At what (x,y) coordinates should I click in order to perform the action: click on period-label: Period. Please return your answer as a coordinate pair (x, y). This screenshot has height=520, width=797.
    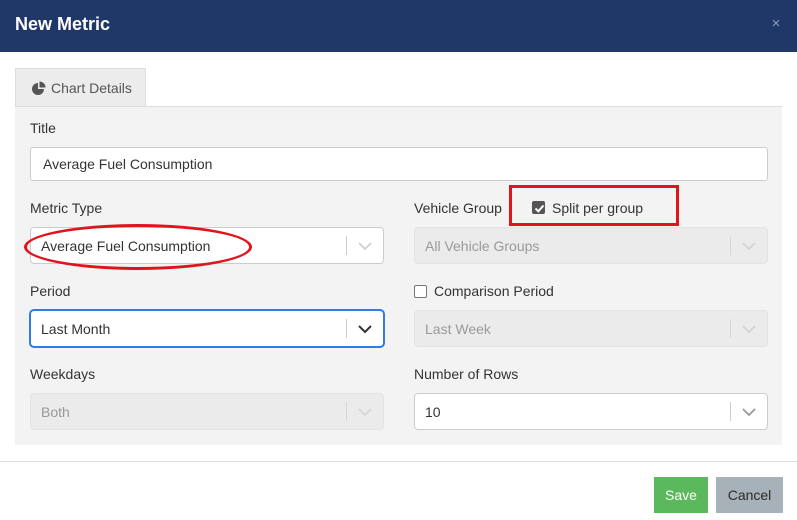
    Looking at the image, I should click on (50, 291).